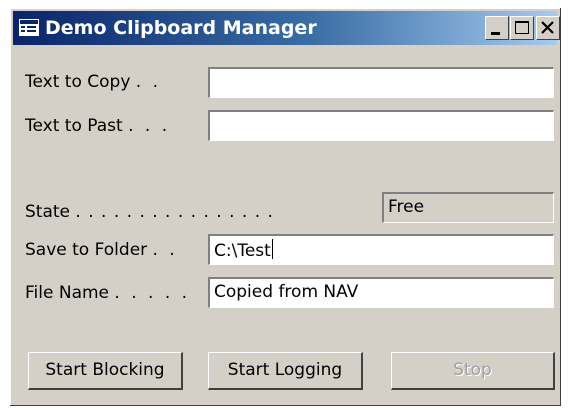 This screenshot has width=570, height=411. I want to click on state-label-text: State, so click(47, 212).